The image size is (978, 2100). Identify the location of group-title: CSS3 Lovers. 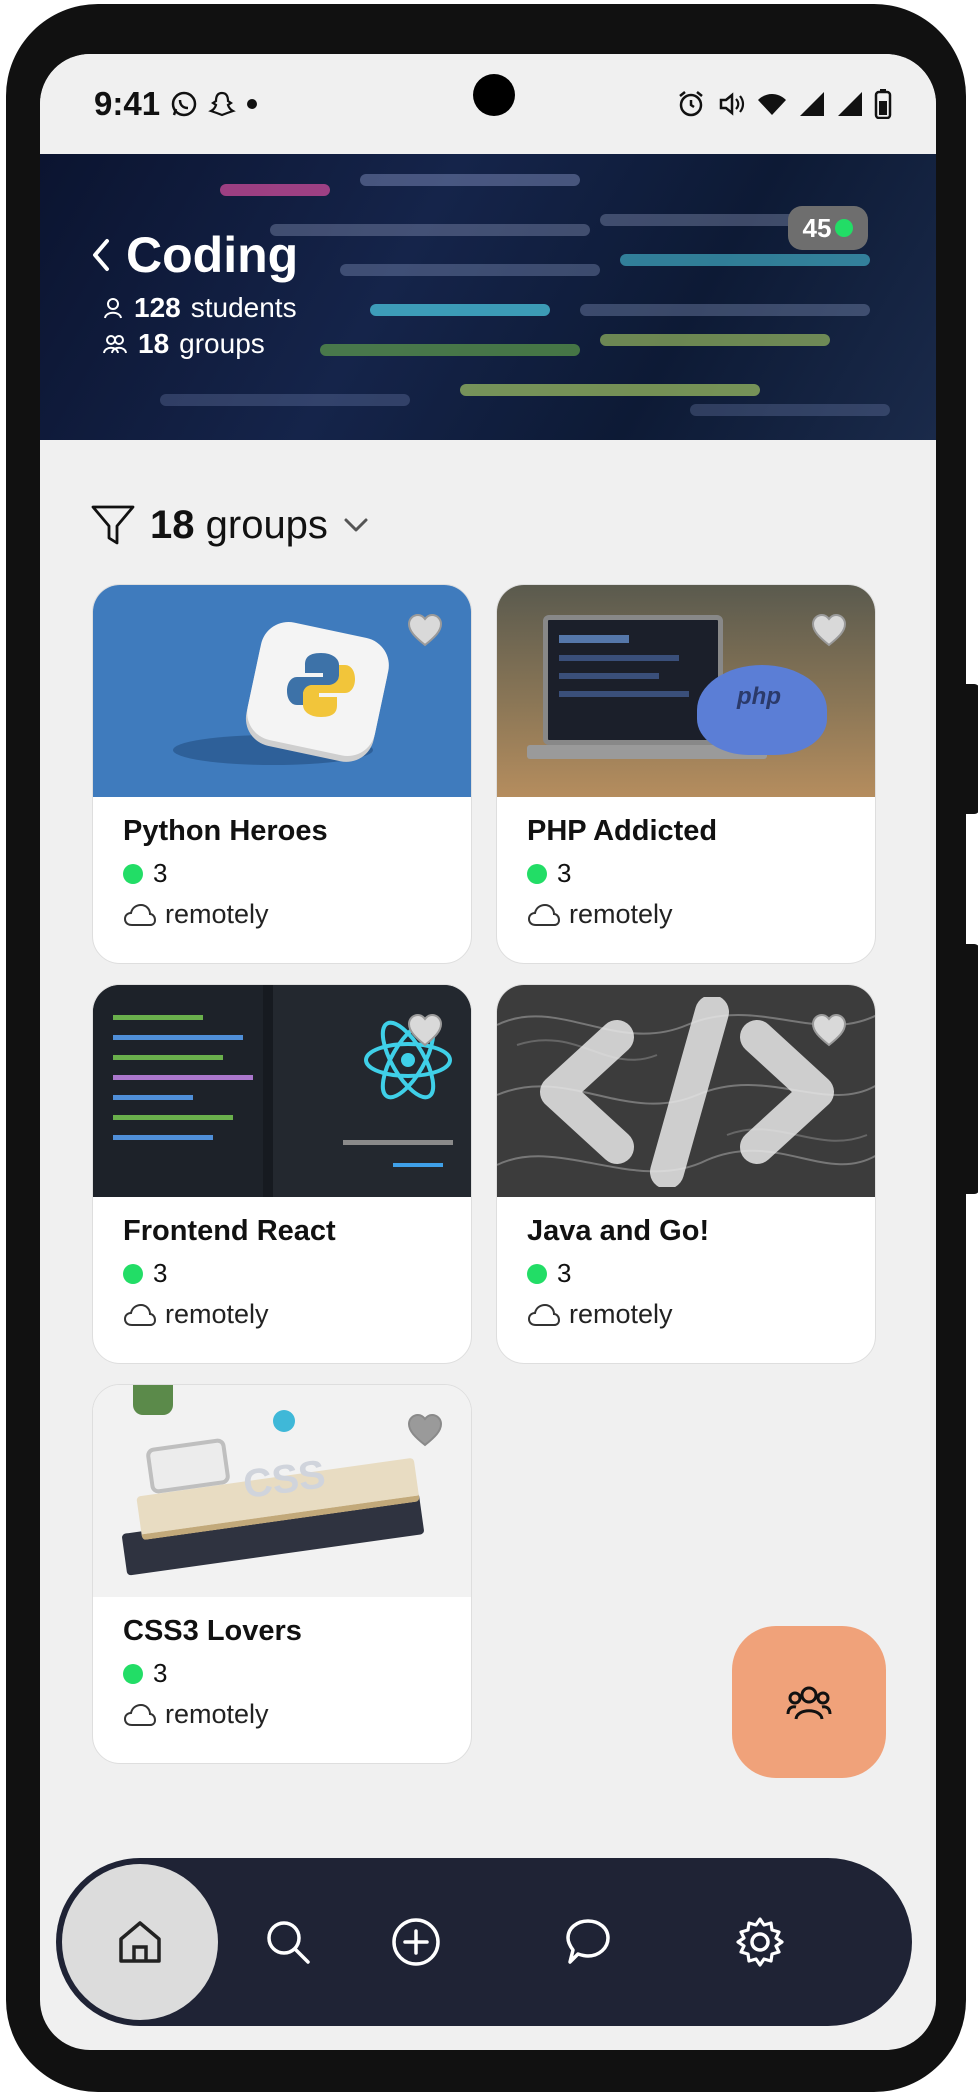
(212, 1631).